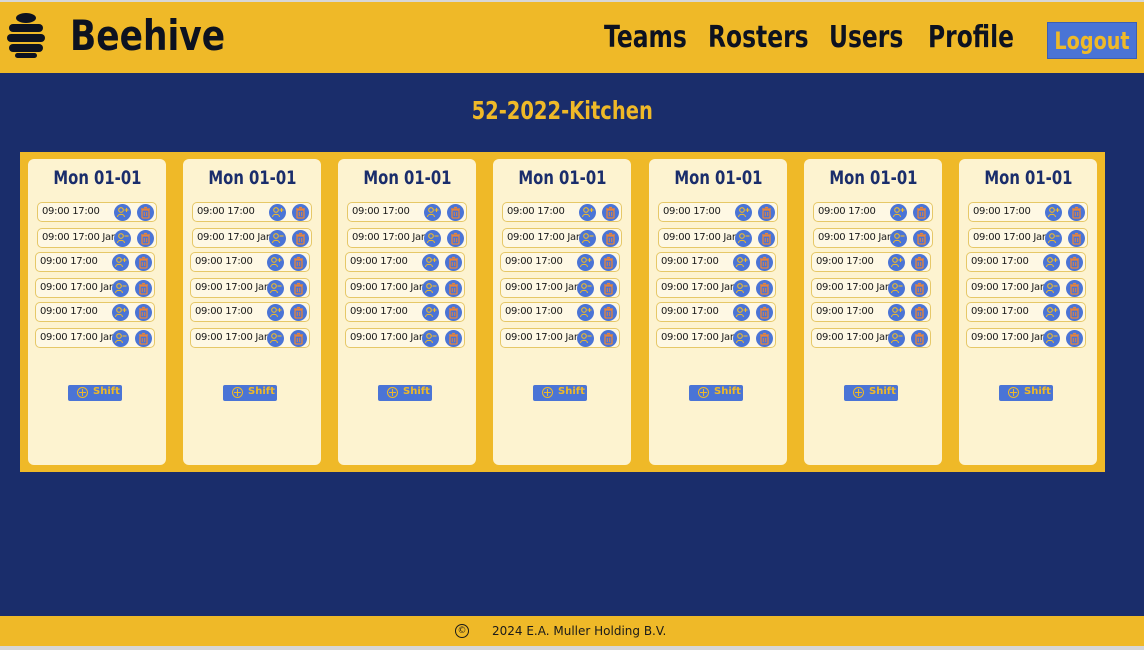 The width and height of the screenshot is (1144, 650). I want to click on beehive-icon, so click(26, 35).